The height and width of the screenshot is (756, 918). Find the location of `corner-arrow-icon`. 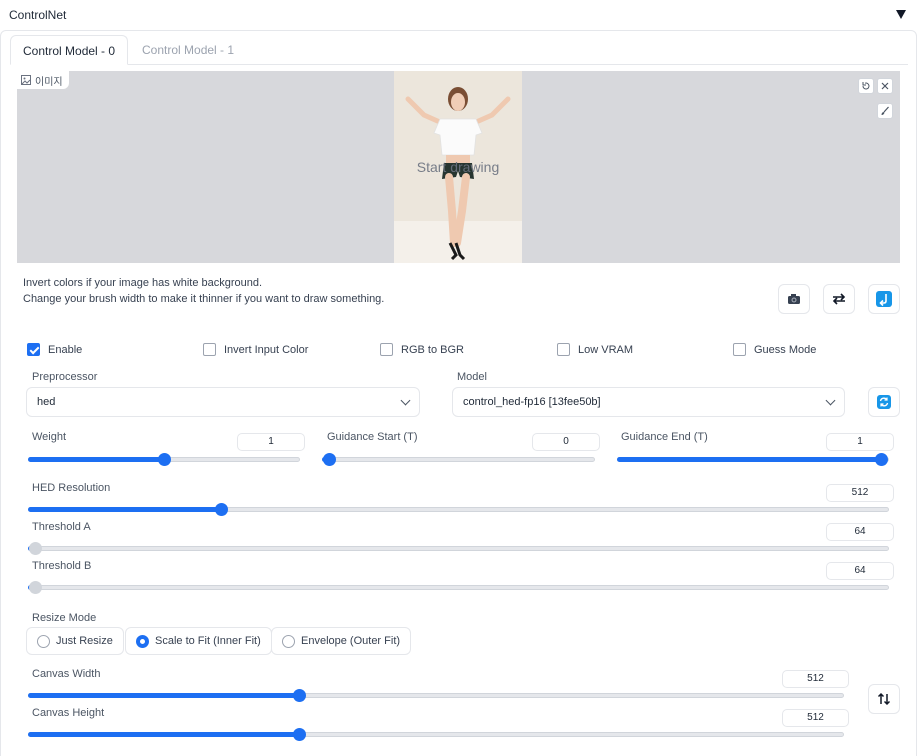

corner-arrow-icon is located at coordinates (884, 299).